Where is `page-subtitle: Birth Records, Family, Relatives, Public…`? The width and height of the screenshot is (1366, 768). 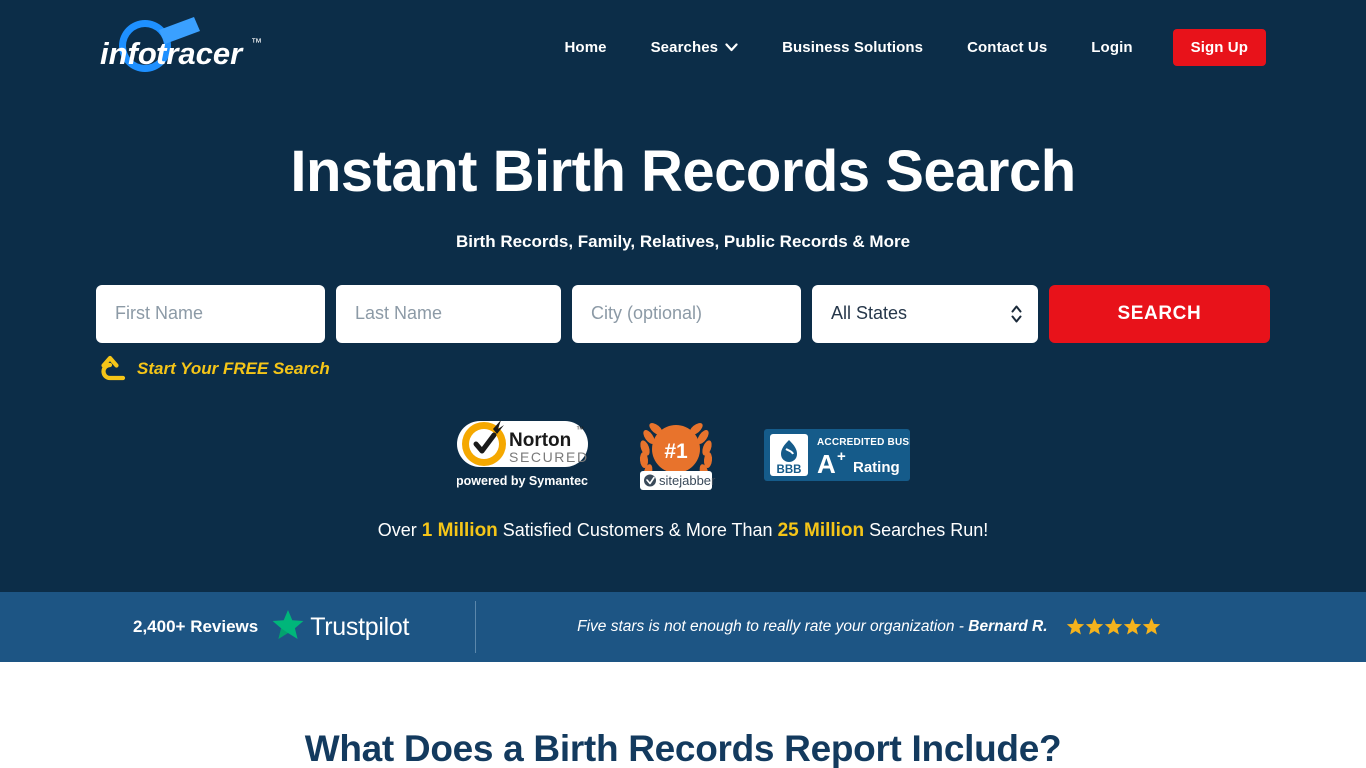
page-subtitle: Birth Records, Family, Relatives, Public… is located at coordinates (683, 241).